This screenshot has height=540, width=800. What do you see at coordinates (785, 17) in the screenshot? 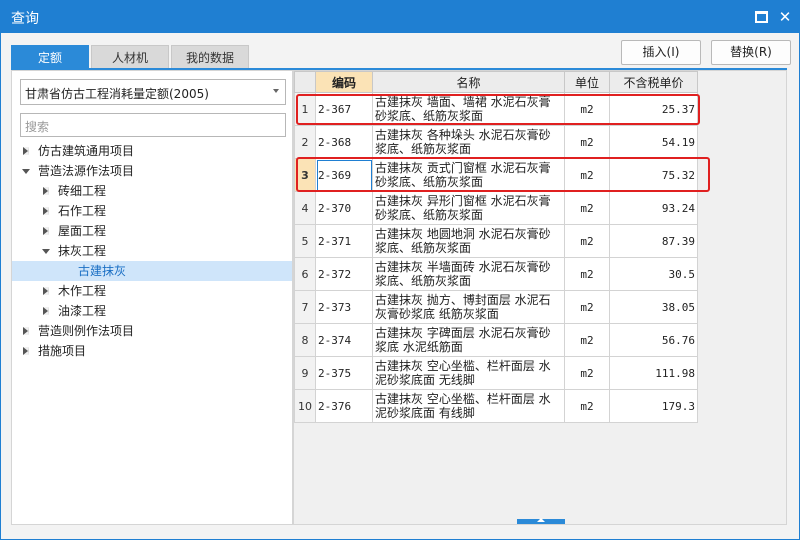
I see `close-icon: ✕` at bounding box center [785, 17].